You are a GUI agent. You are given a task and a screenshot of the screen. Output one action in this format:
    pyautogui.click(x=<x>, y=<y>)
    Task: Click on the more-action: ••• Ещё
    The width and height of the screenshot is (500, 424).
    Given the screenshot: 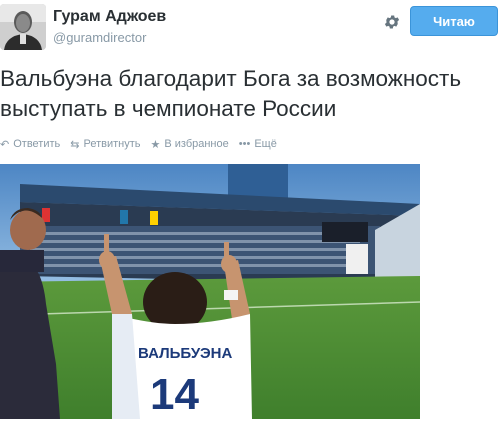 What is the action you would take?
    pyautogui.click(x=258, y=144)
    